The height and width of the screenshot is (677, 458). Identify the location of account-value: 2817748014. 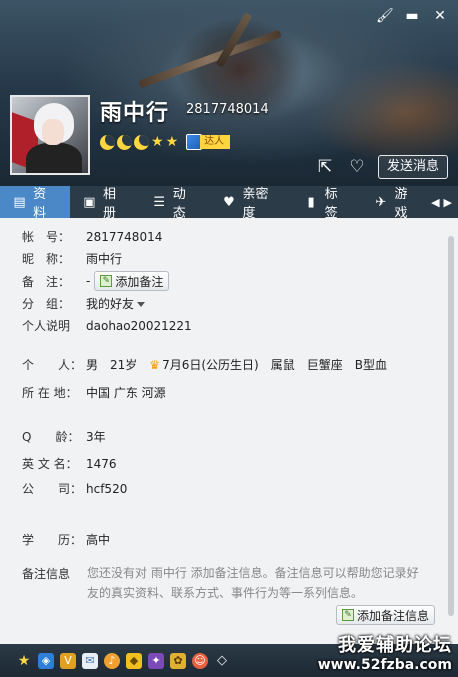
(124, 236).